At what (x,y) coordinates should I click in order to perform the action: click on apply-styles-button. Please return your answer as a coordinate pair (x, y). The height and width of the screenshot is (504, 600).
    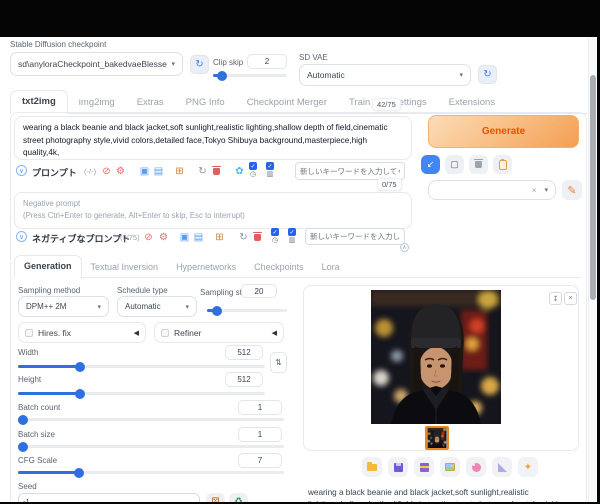
    Looking at the image, I should click on (502, 164).